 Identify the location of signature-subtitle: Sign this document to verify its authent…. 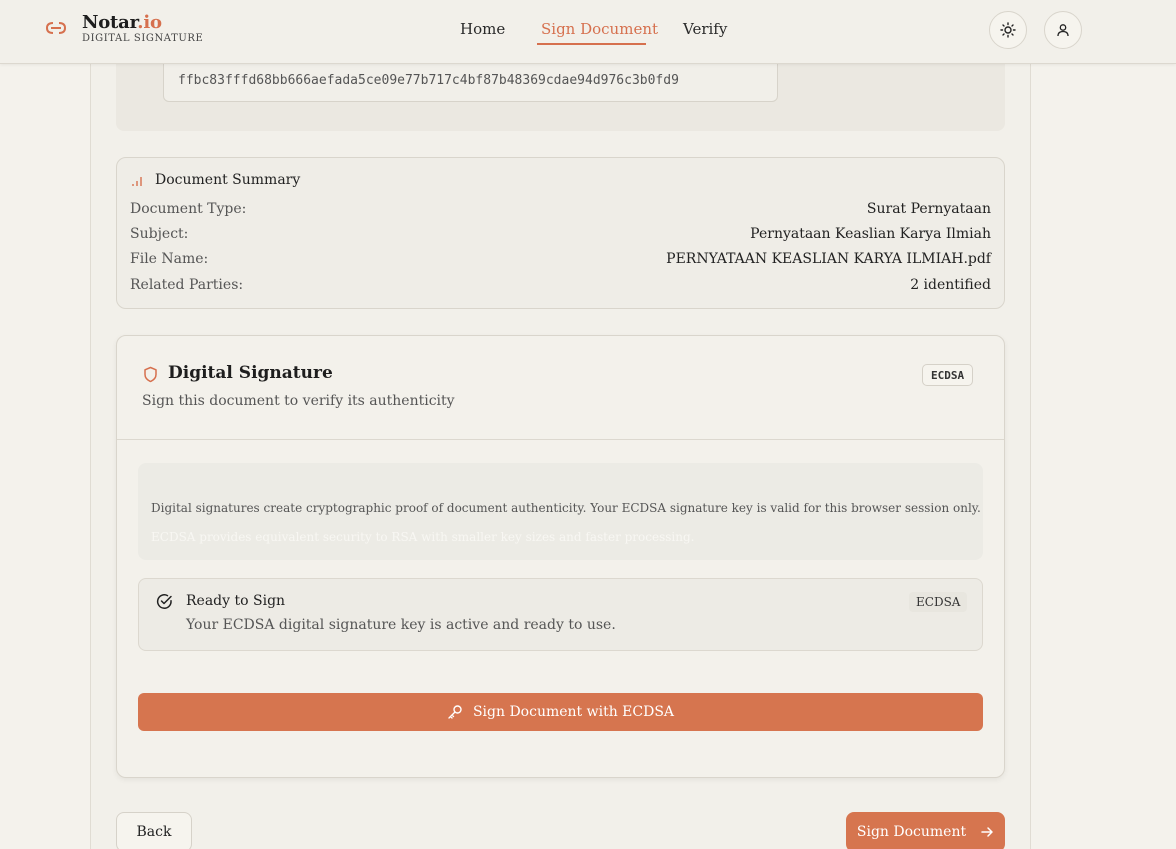
(298, 401).